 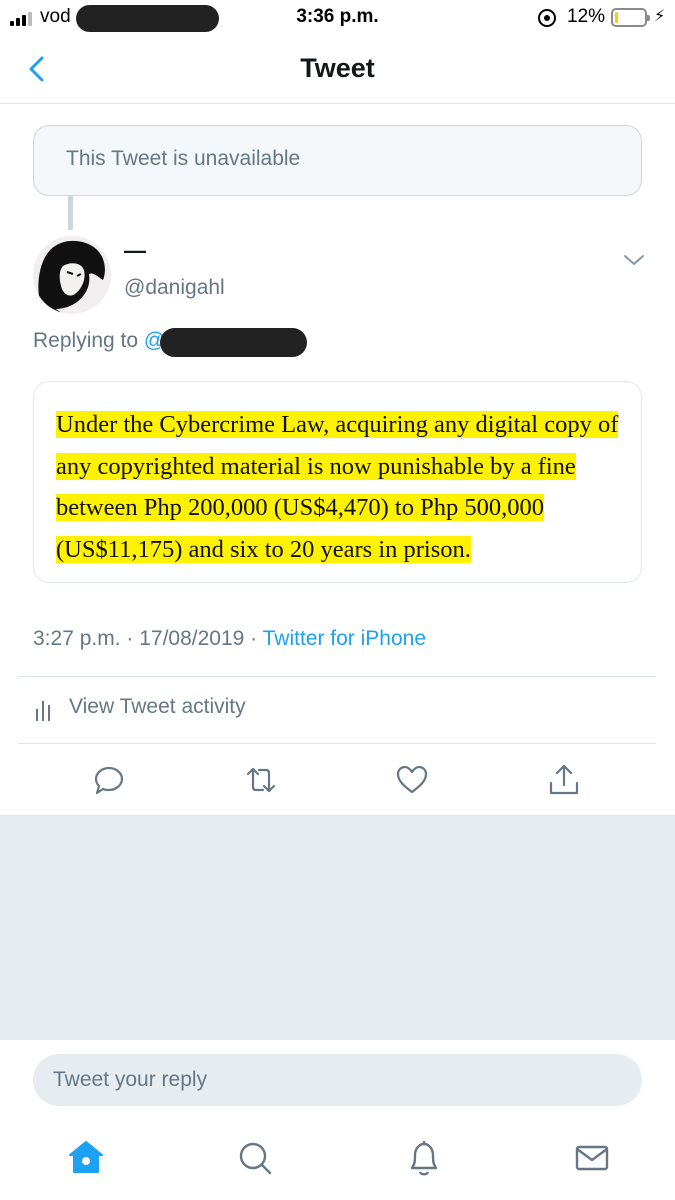 I want to click on thread-connector-line, so click(x=70, y=213).